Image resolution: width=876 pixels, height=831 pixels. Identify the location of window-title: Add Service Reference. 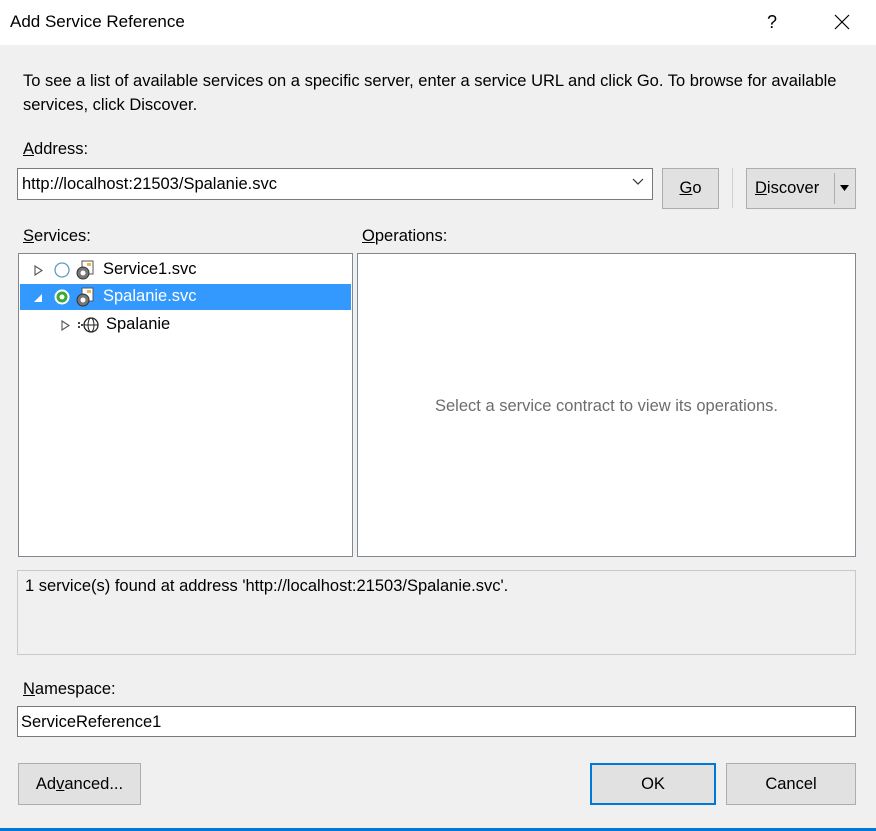
(97, 21).